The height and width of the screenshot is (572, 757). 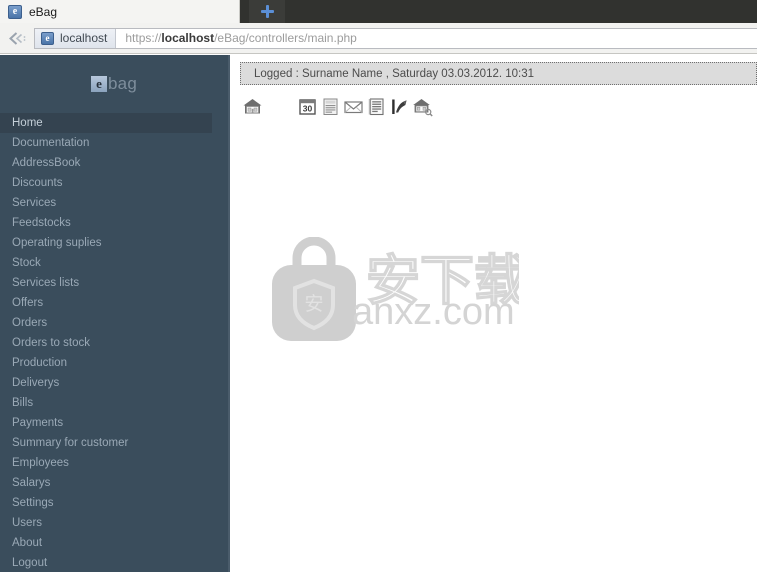 I want to click on ebag-favicon: e, so click(x=15, y=11).